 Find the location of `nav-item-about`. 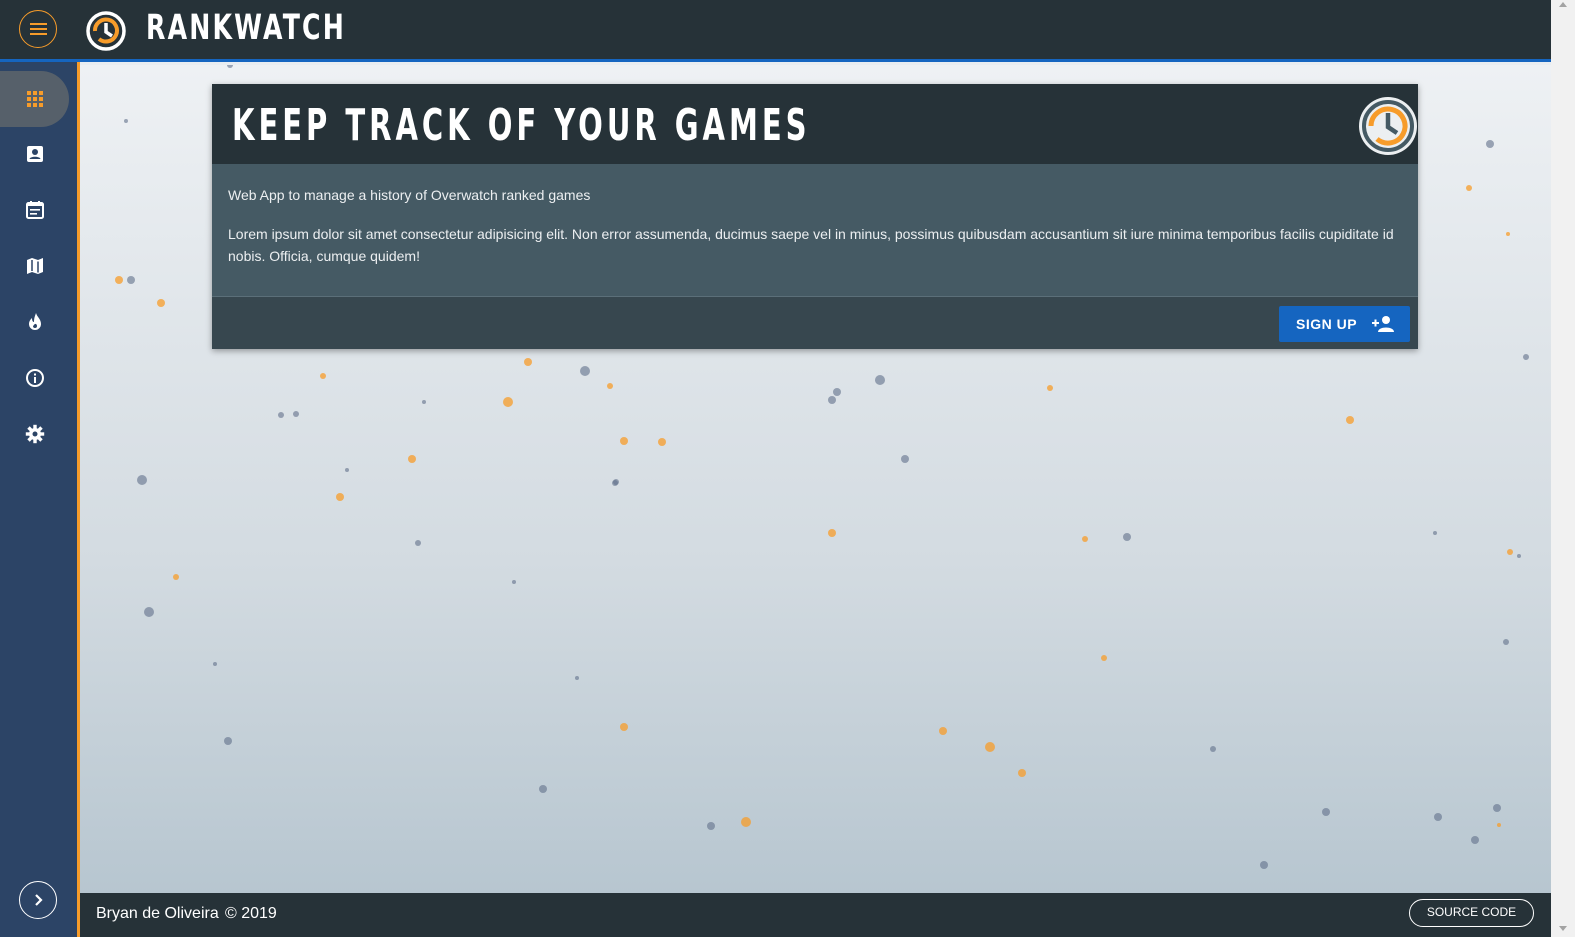

nav-item-about is located at coordinates (34, 379).